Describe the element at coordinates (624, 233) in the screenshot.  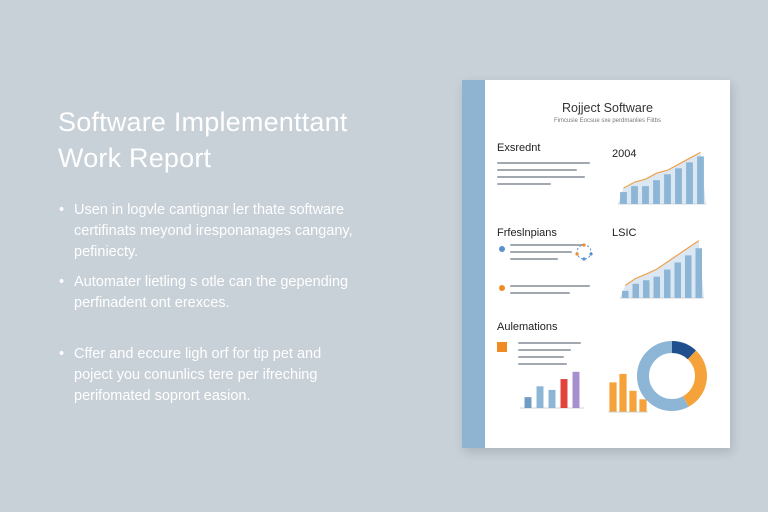
I see `chart-label-lsic: LSIC` at that location.